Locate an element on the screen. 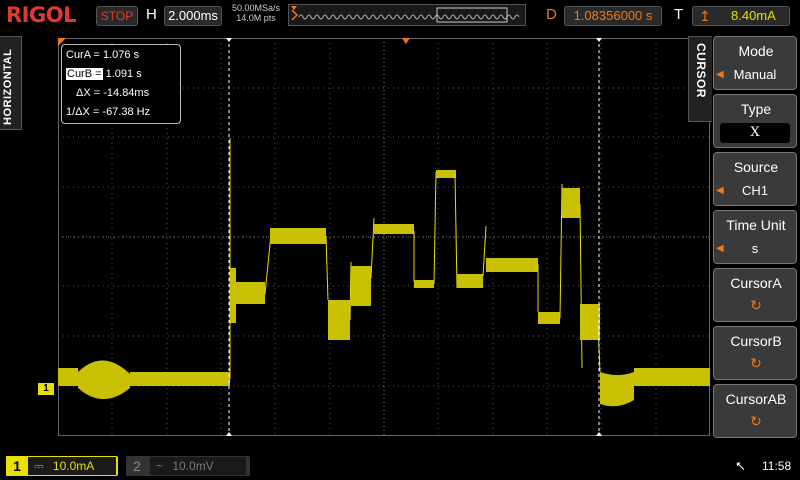 The height and width of the screenshot is (480, 800). time-unit-menu-button: Time Unit ◀ s is located at coordinates (755, 237).